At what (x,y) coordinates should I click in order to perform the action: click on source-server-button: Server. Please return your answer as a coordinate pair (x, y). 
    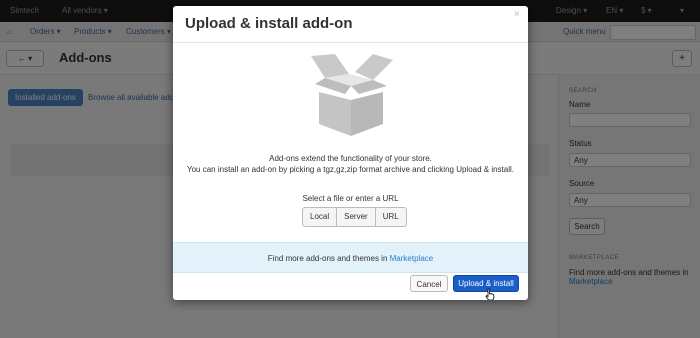
    Looking at the image, I should click on (356, 217).